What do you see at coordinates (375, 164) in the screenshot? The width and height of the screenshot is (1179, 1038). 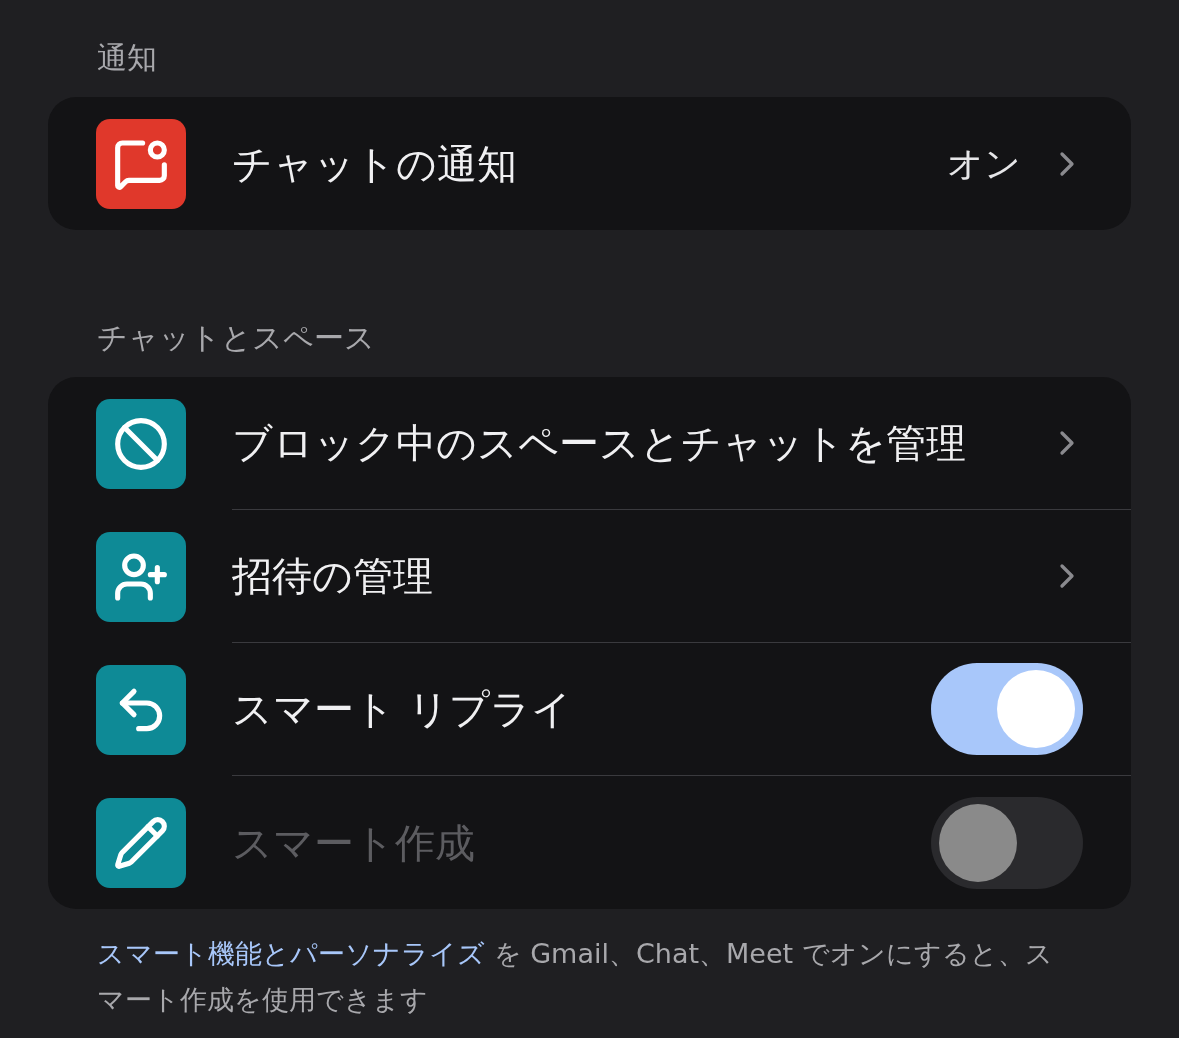 I see `row-label: チャットの通知` at bounding box center [375, 164].